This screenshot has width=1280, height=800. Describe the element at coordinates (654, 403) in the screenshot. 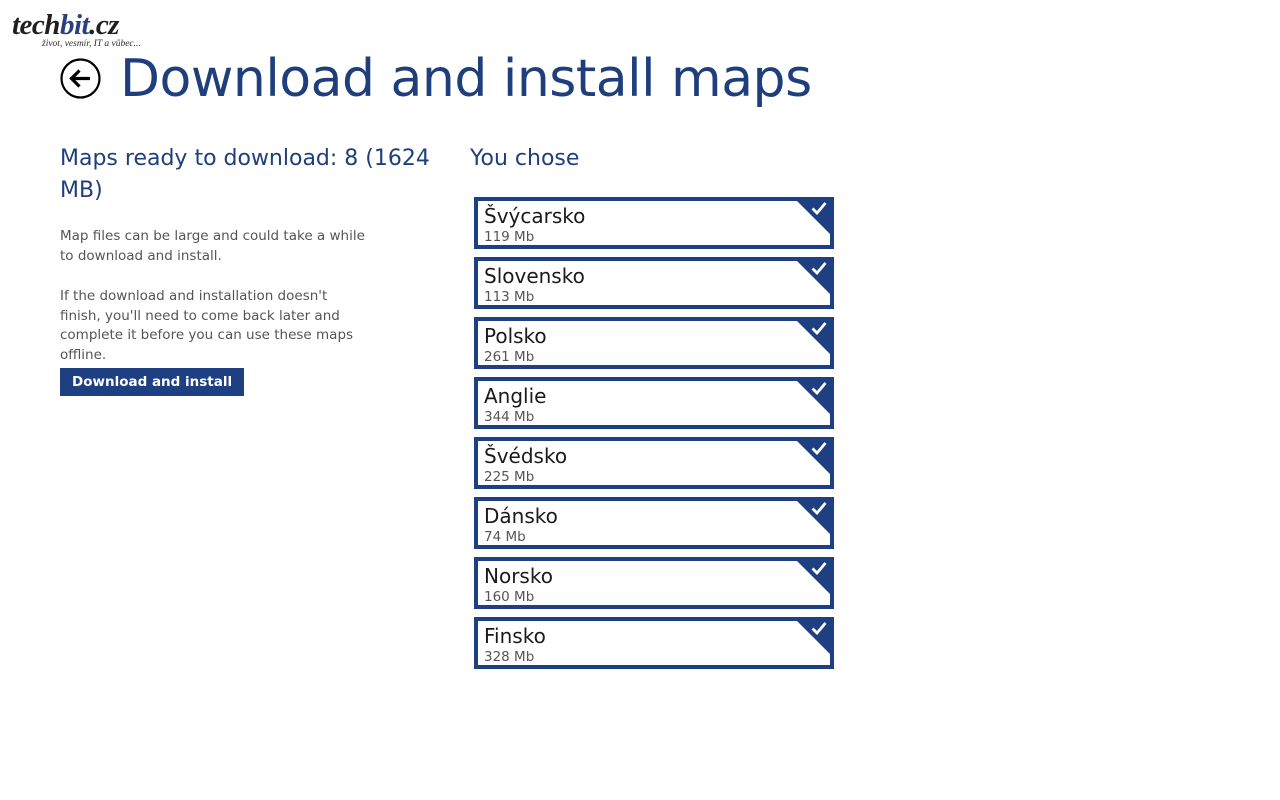

I see `map-item-anglie: Anglie 344 Mb` at that location.